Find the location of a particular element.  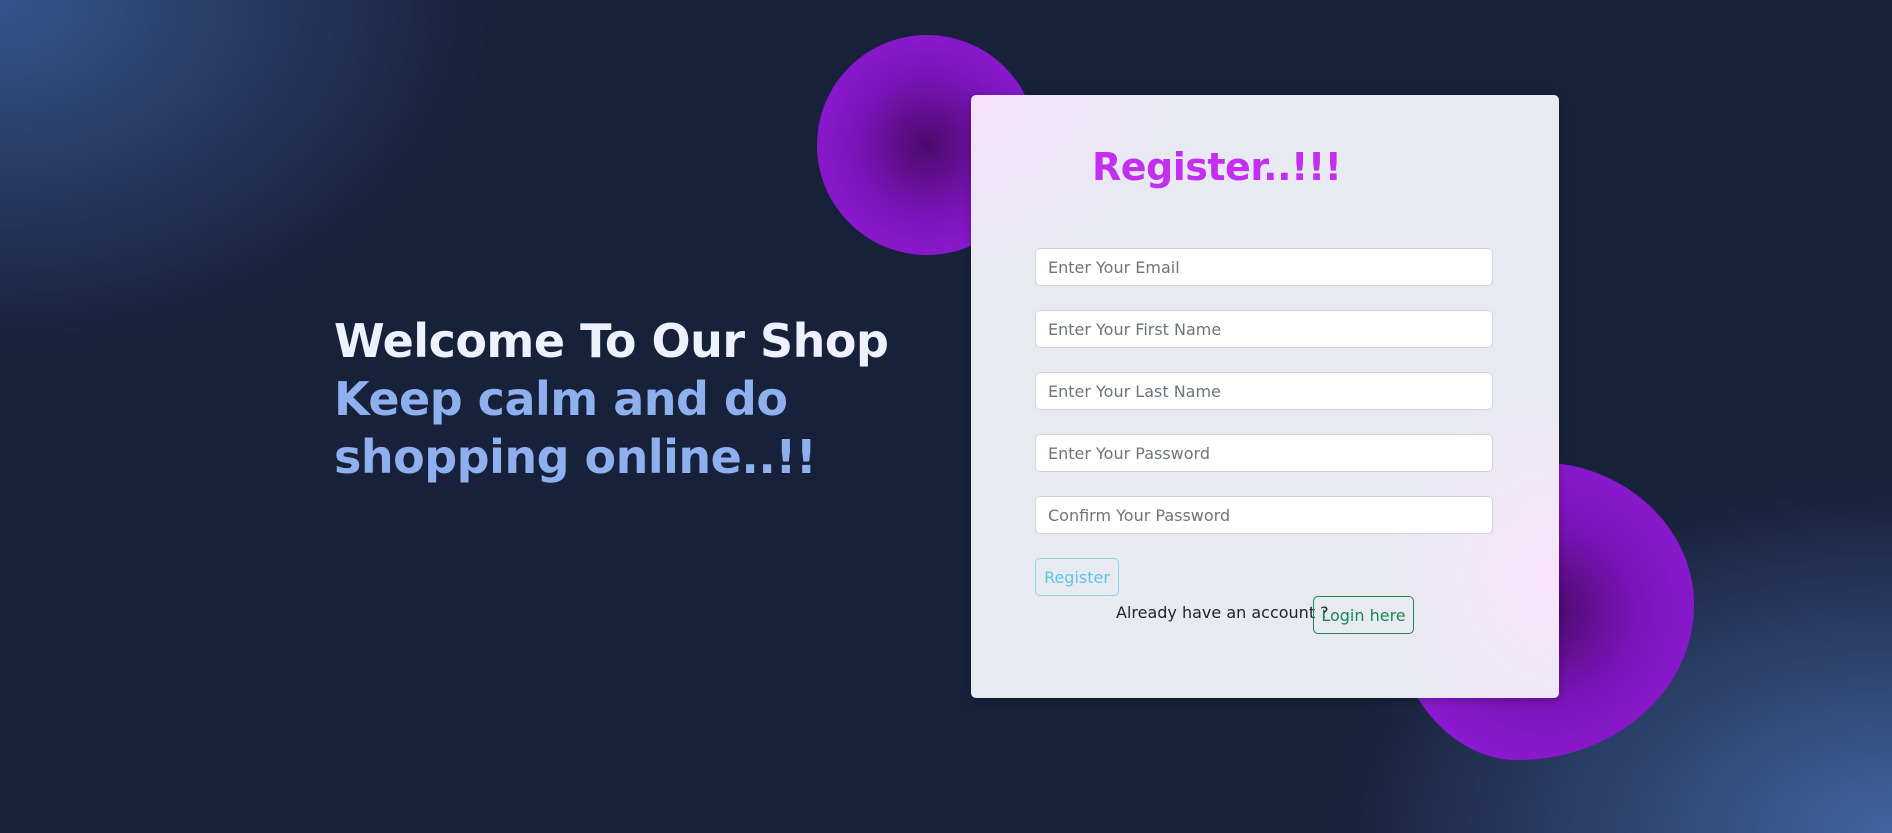

already-have-account-text: Already have an account ? is located at coordinates (1222, 612).